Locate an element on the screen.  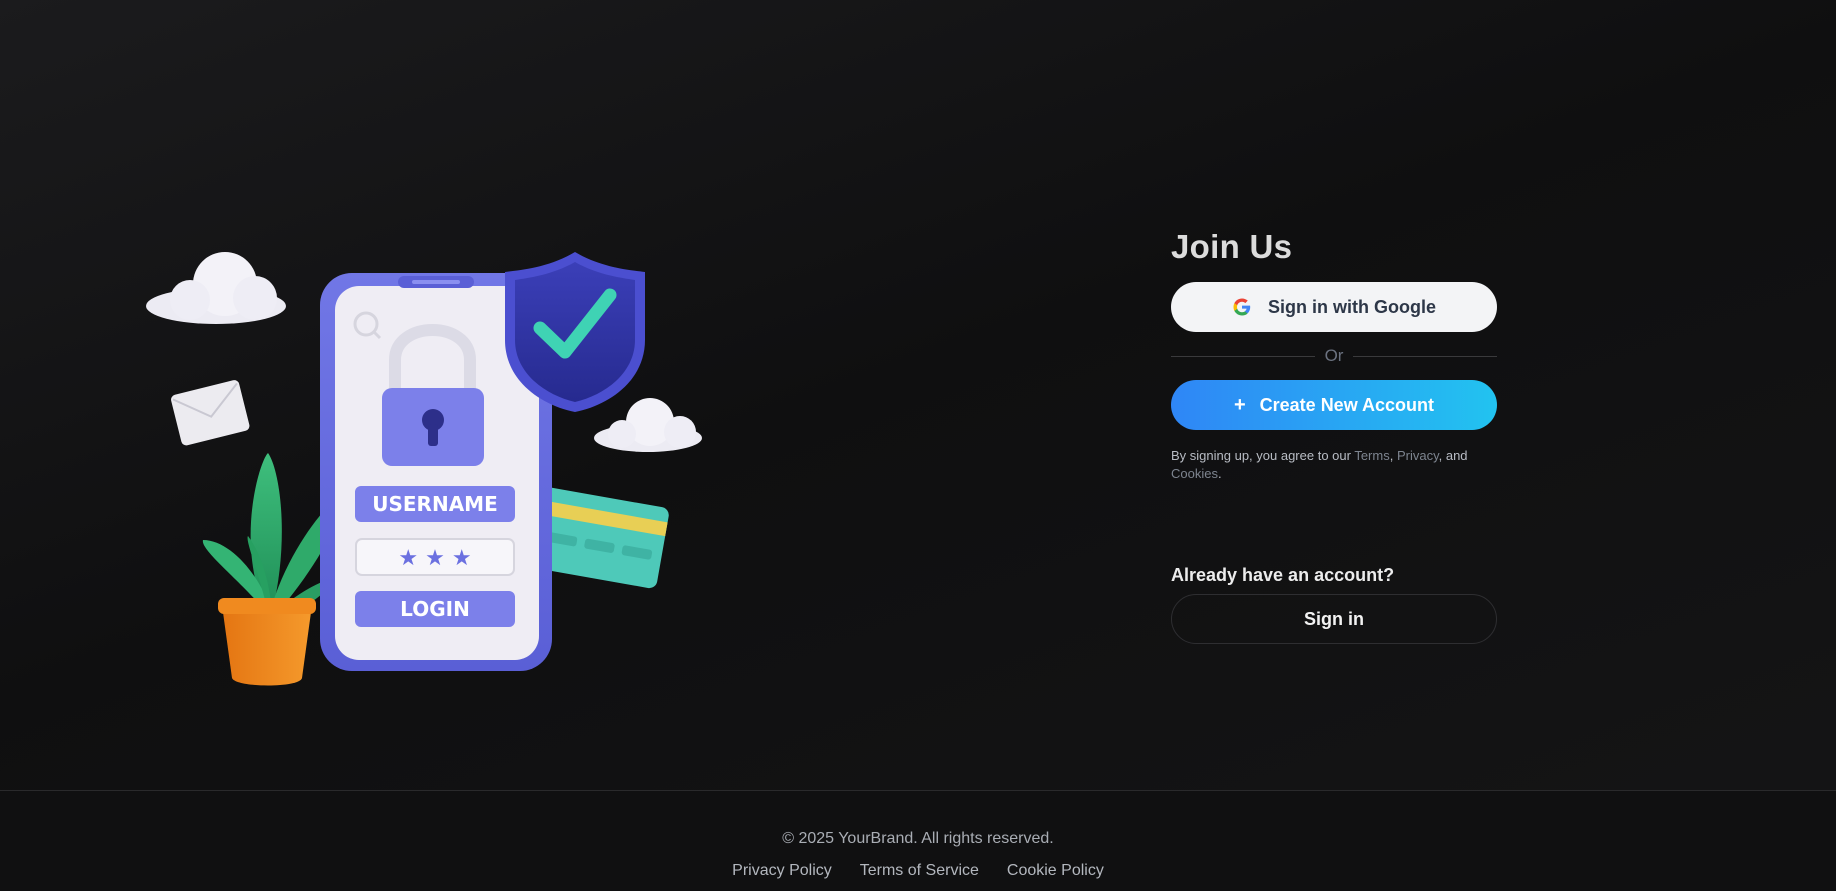
google-icon is located at coordinates (1242, 307).